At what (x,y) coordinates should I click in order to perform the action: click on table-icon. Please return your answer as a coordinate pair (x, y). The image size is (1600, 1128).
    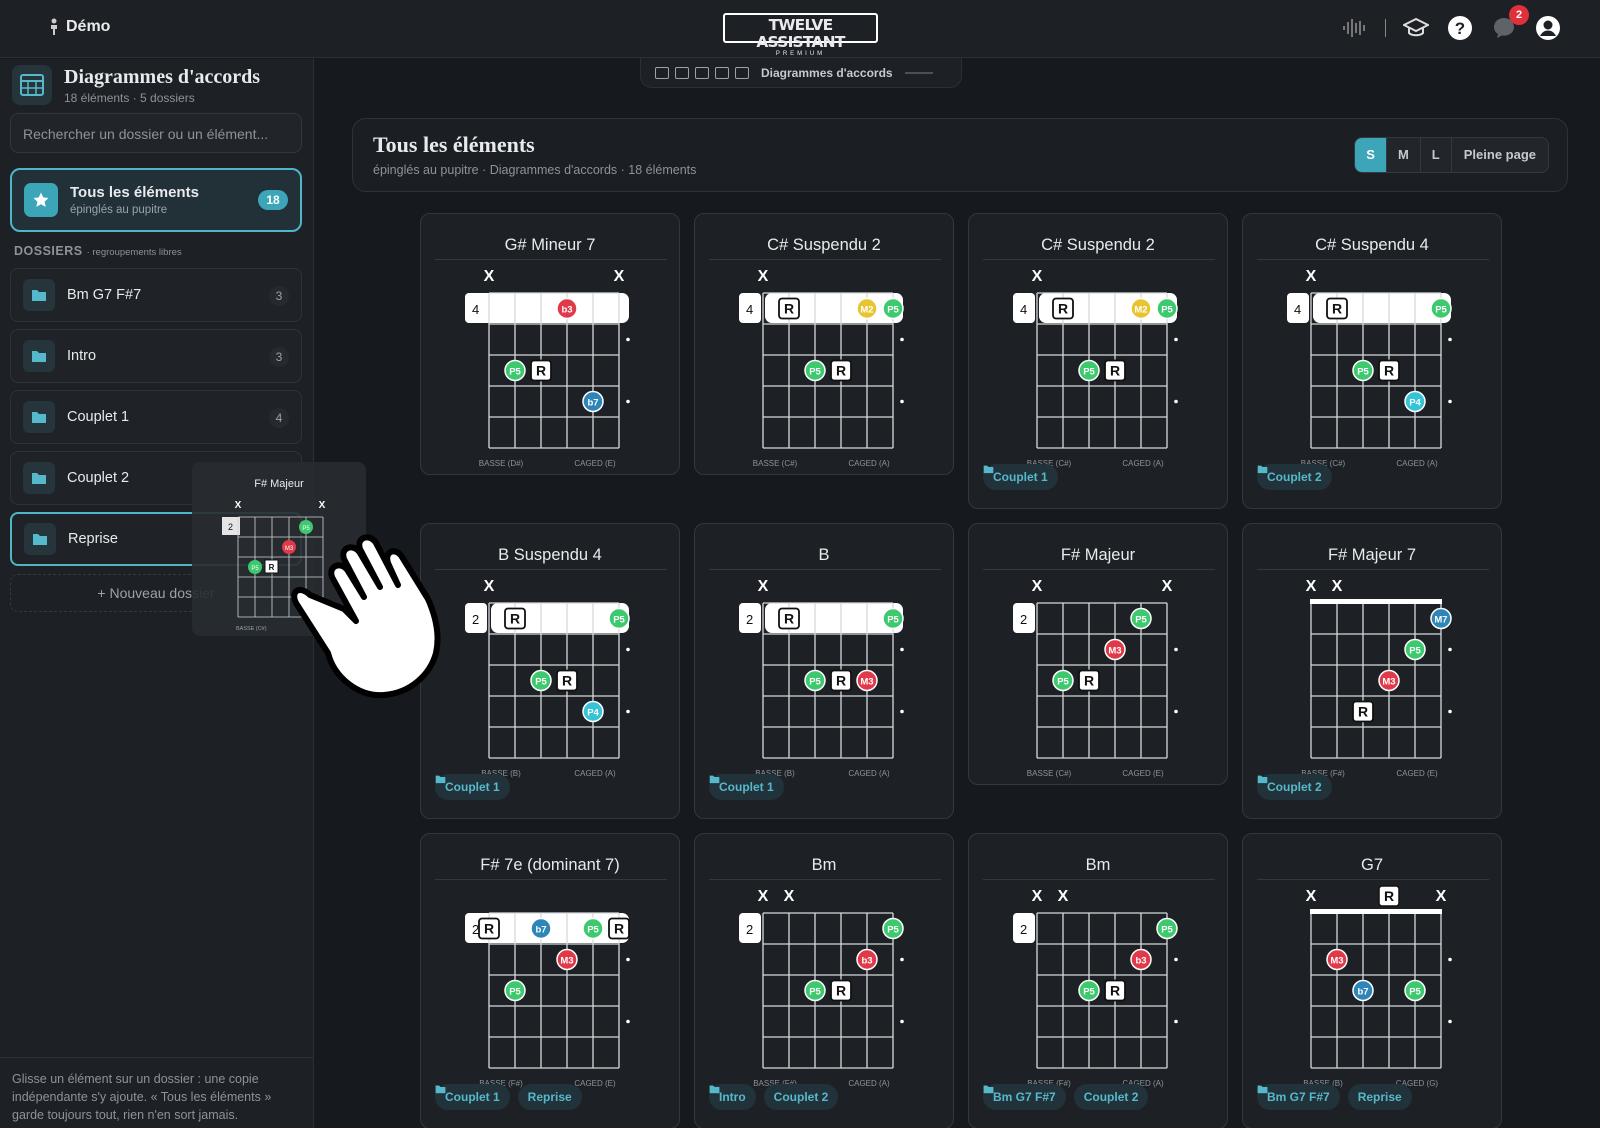
    Looking at the image, I should click on (722, 72).